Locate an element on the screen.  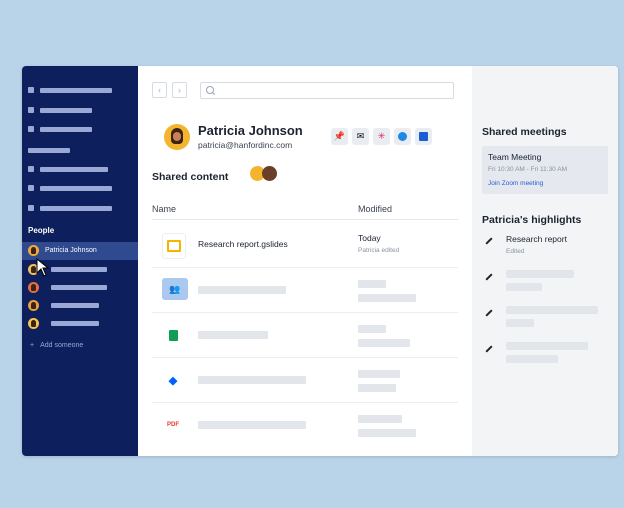
star-icon is located at coordinates (31, 129).